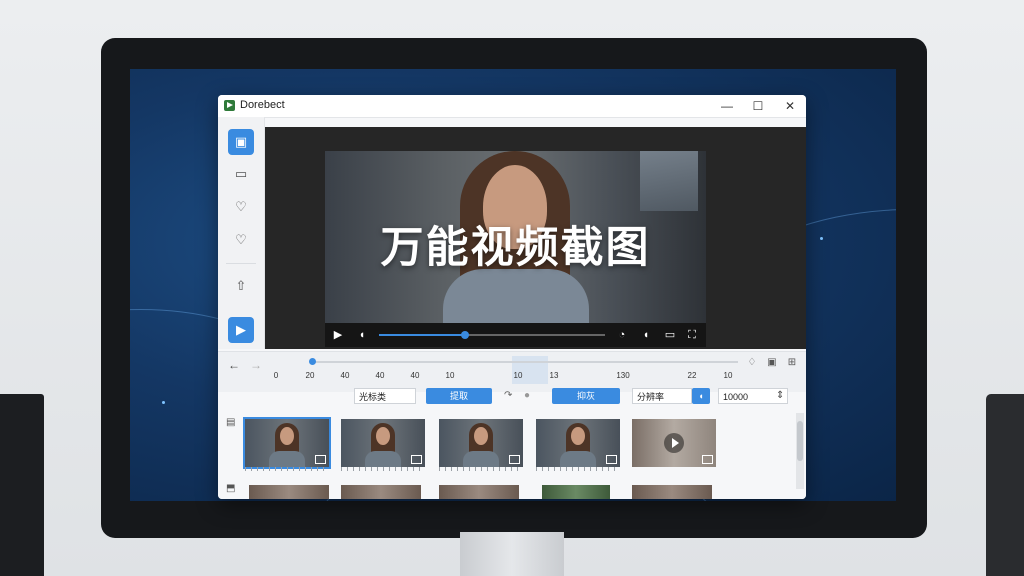 This screenshot has width=1024, height=576. I want to click on video-person-body, so click(516, 296).